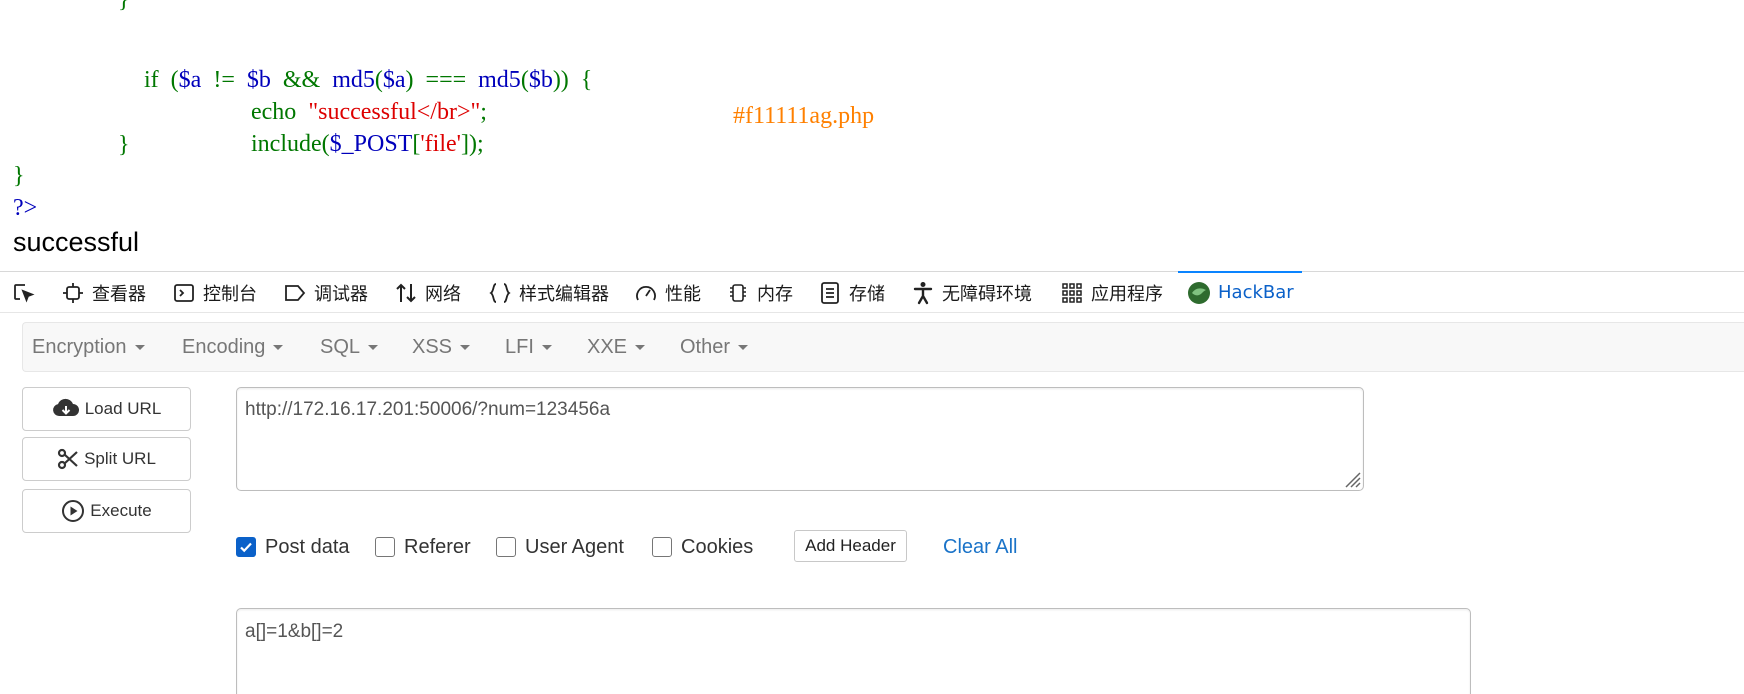 This screenshot has height=694, width=1744. Describe the element at coordinates (738, 293) in the screenshot. I see `memory-icon` at that location.